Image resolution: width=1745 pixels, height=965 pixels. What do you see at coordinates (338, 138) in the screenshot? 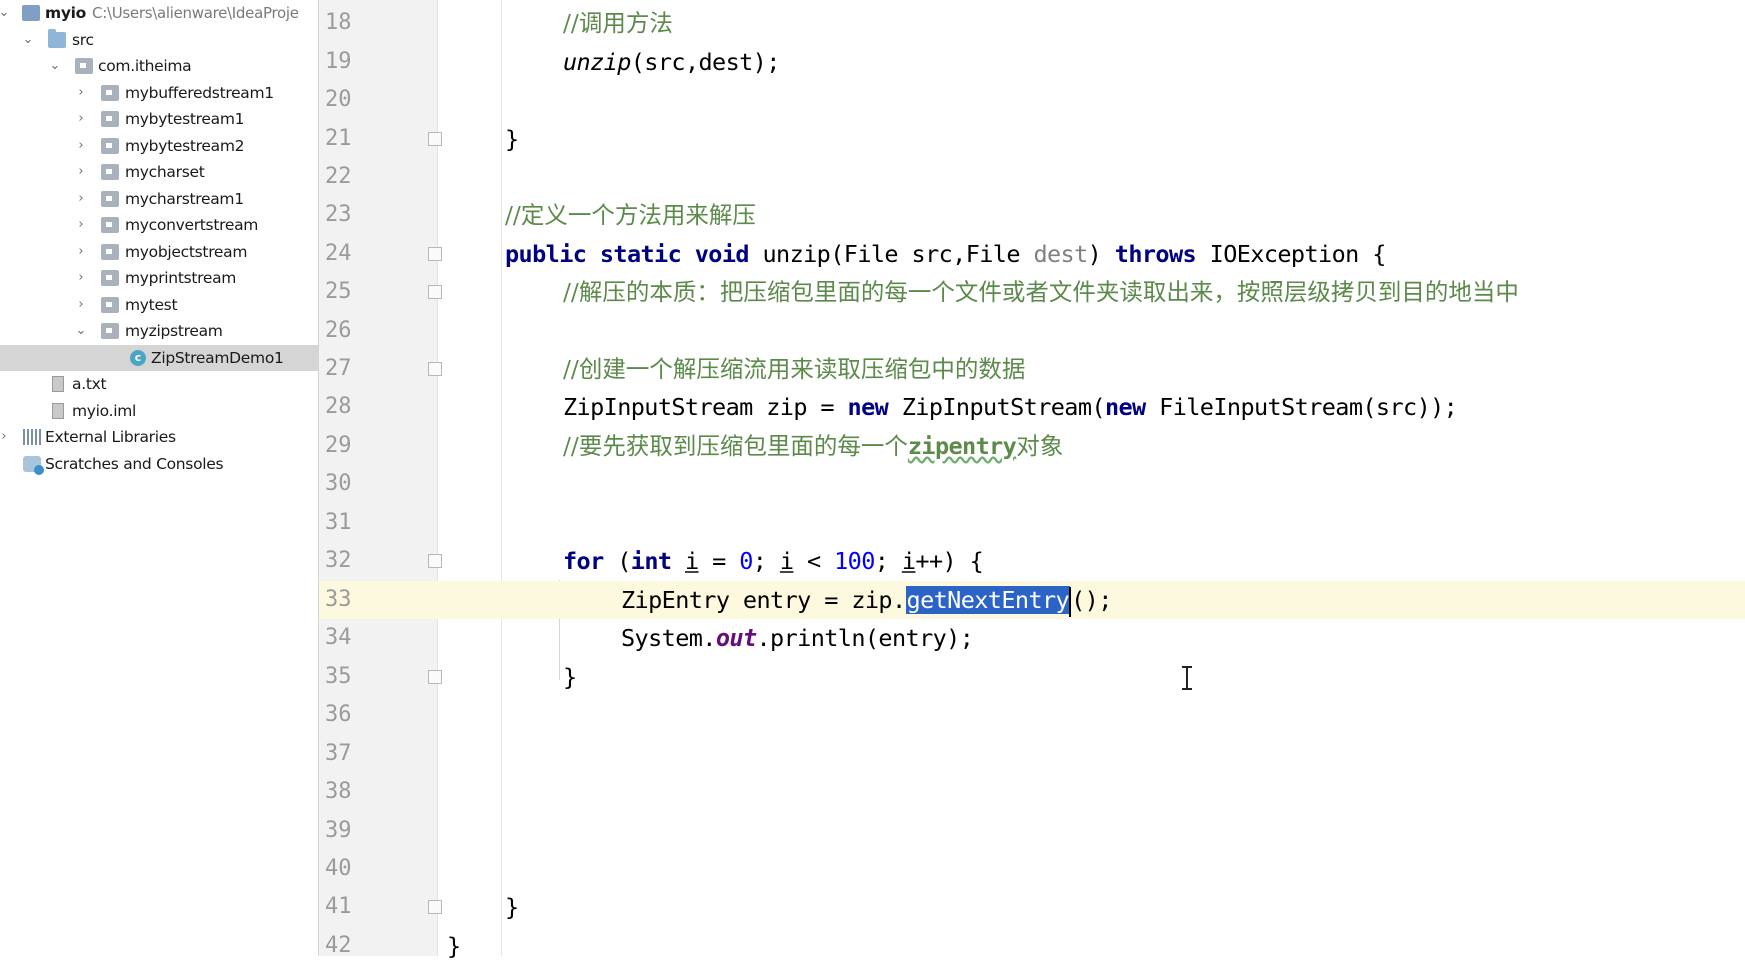
I see `line-number: 21` at bounding box center [338, 138].